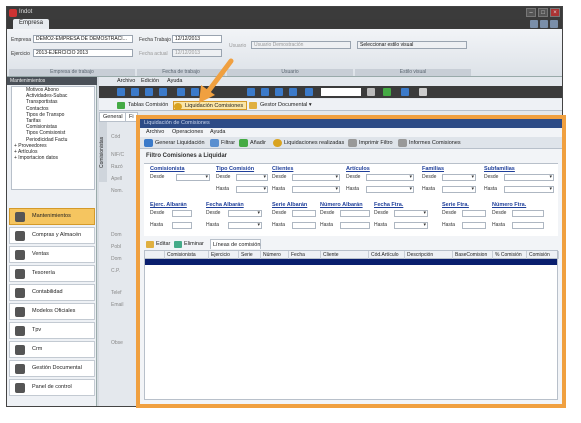 This screenshot has height=423, width=581. What do you see at coordinates (163, 92) in the screenshot?
I see `print-icon` at bounding box center [163, 92].